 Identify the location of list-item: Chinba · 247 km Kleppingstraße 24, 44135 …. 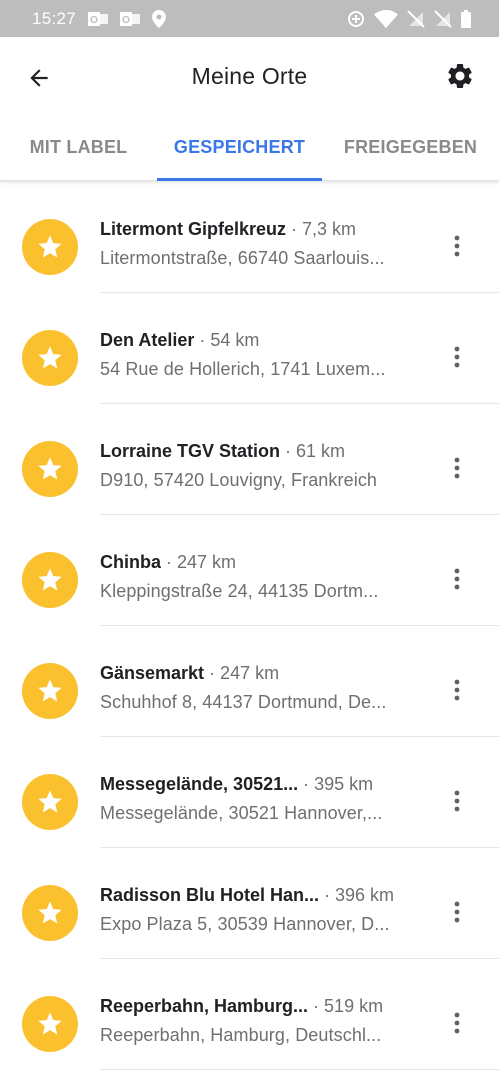
(249, 570).